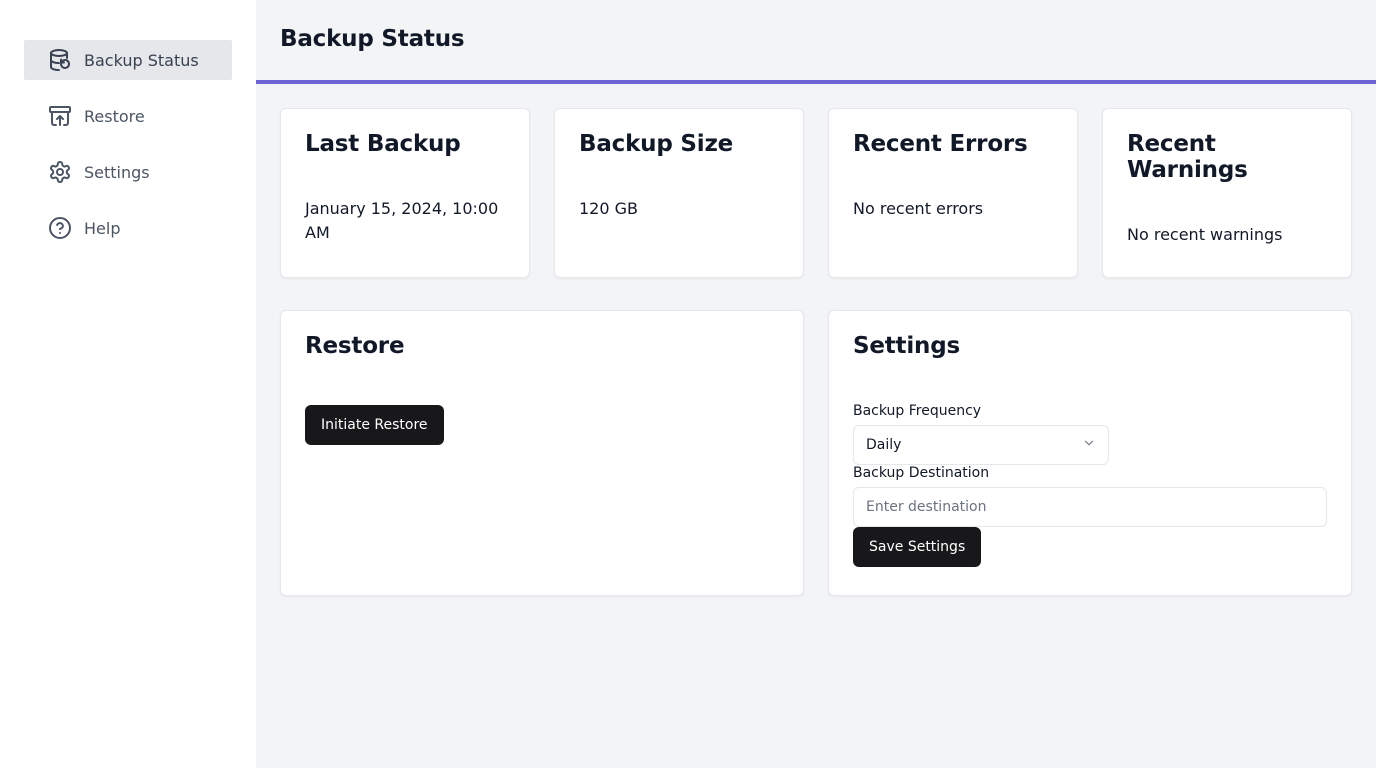 The image size is (1376, 768). Describe the element at coordinates (884, 445) in the screenshot. I see `backup-frequency-value: Daily` at that location.